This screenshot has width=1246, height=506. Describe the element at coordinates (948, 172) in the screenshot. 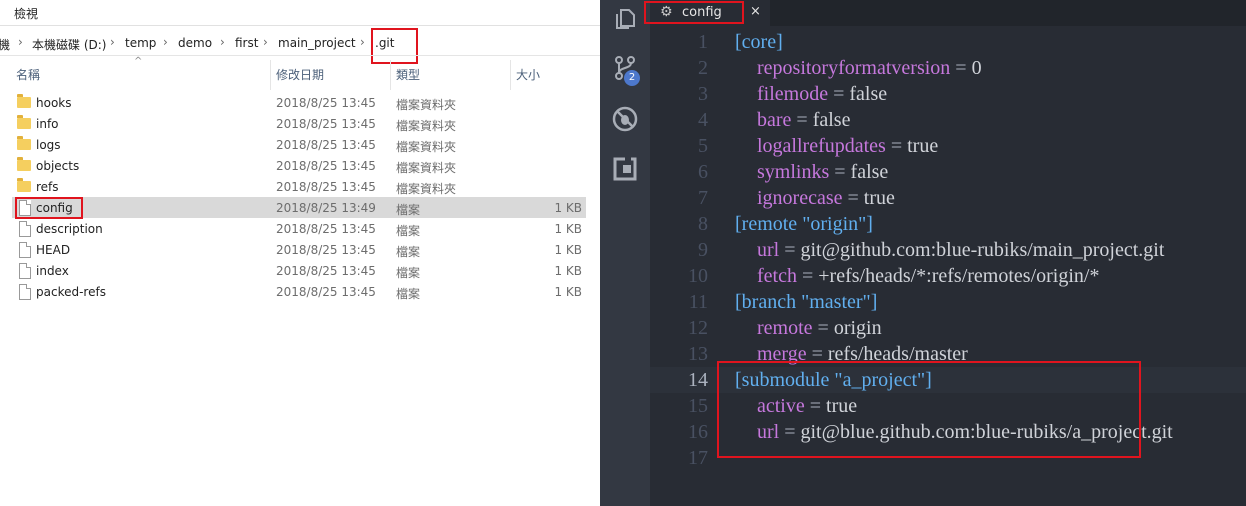

I see `code-line: 6 symlinks = false` at that location.